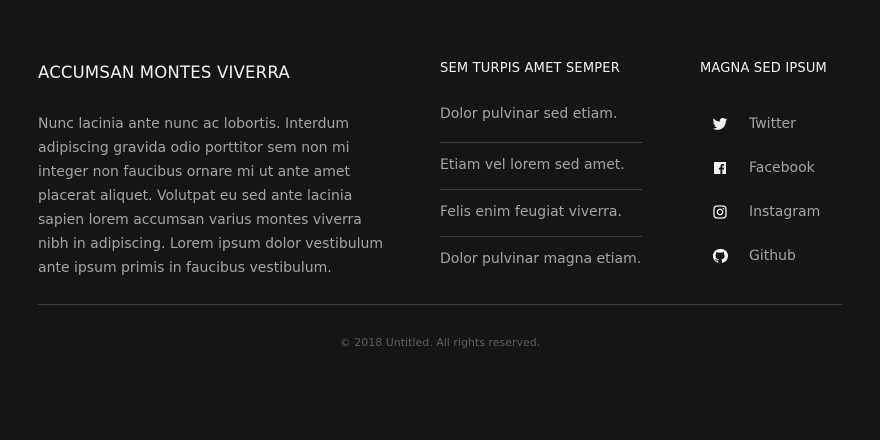 The height and width of the screenshot is (440, 880). I want to click on social-link-instagram: Instagram, so click(775, 212).